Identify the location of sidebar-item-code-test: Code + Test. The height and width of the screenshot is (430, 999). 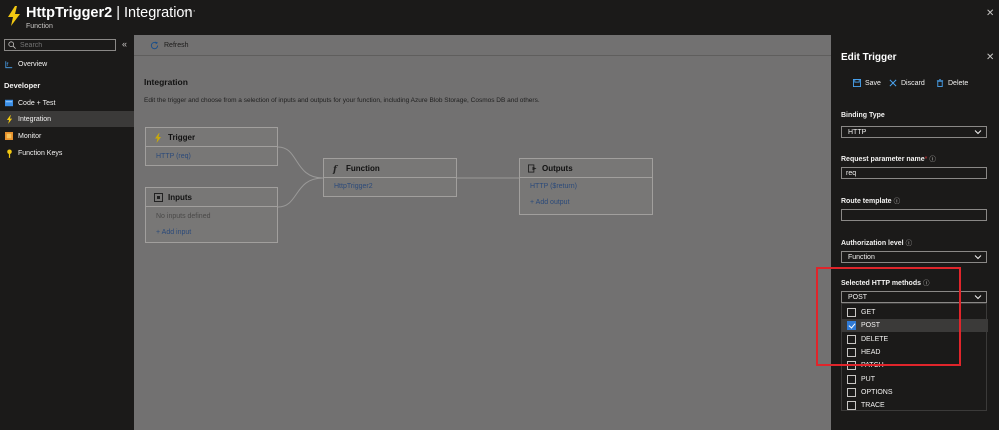
(67, 103).